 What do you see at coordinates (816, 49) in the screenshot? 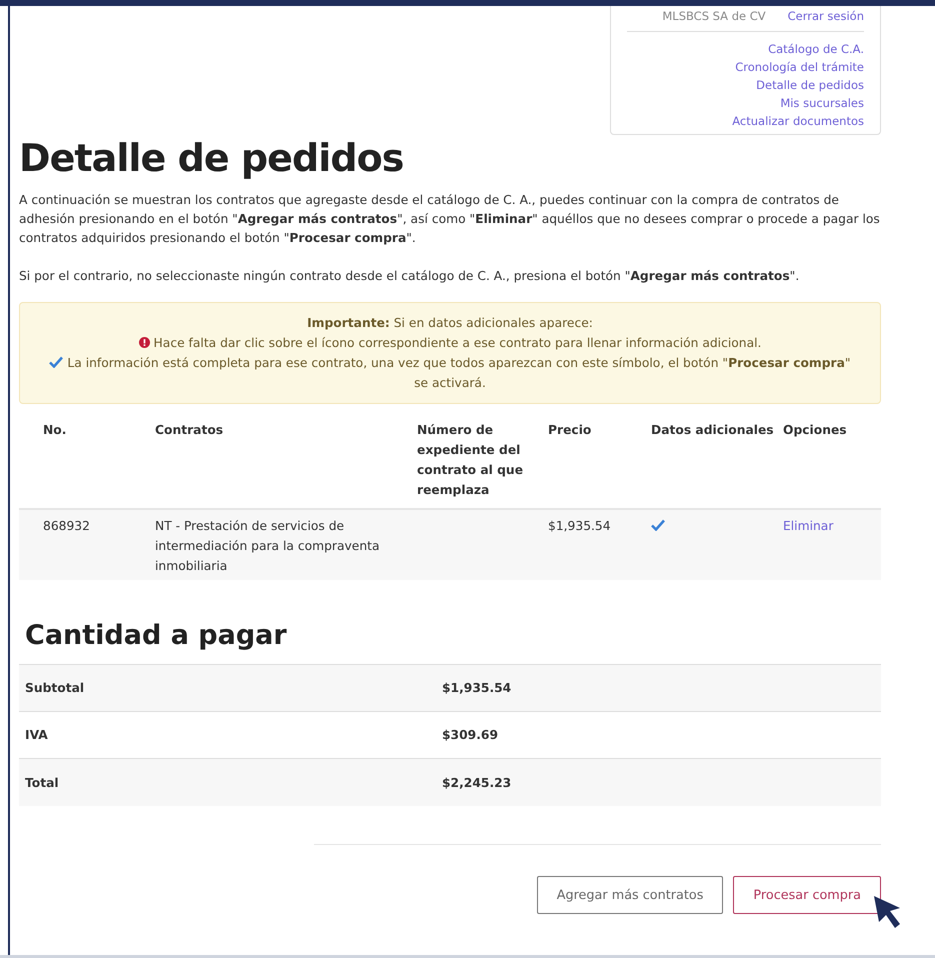
I see `nav-link: Catálogo de C.A.` at bounding box center [816, 49].